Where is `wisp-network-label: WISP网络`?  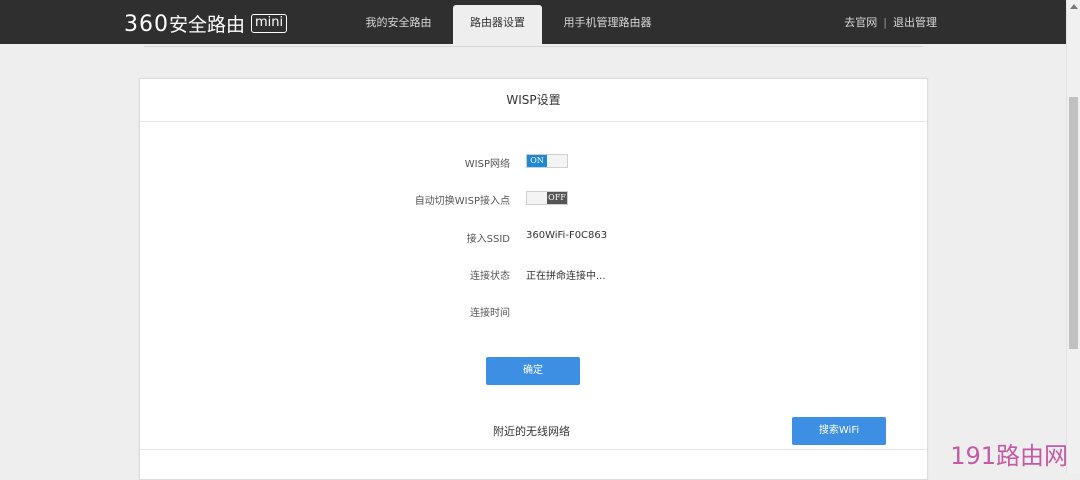
wisp-network-label: WISP网络 is located at coordinates (487, 164).